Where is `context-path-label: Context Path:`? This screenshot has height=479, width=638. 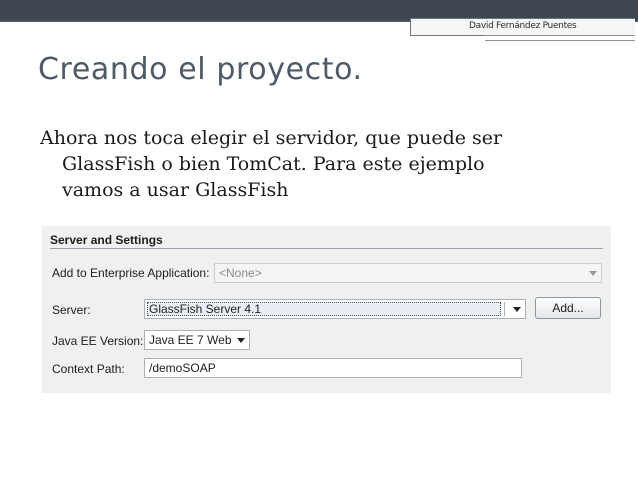
context-path-label: Context Path: is located at coordinates (88, 369).